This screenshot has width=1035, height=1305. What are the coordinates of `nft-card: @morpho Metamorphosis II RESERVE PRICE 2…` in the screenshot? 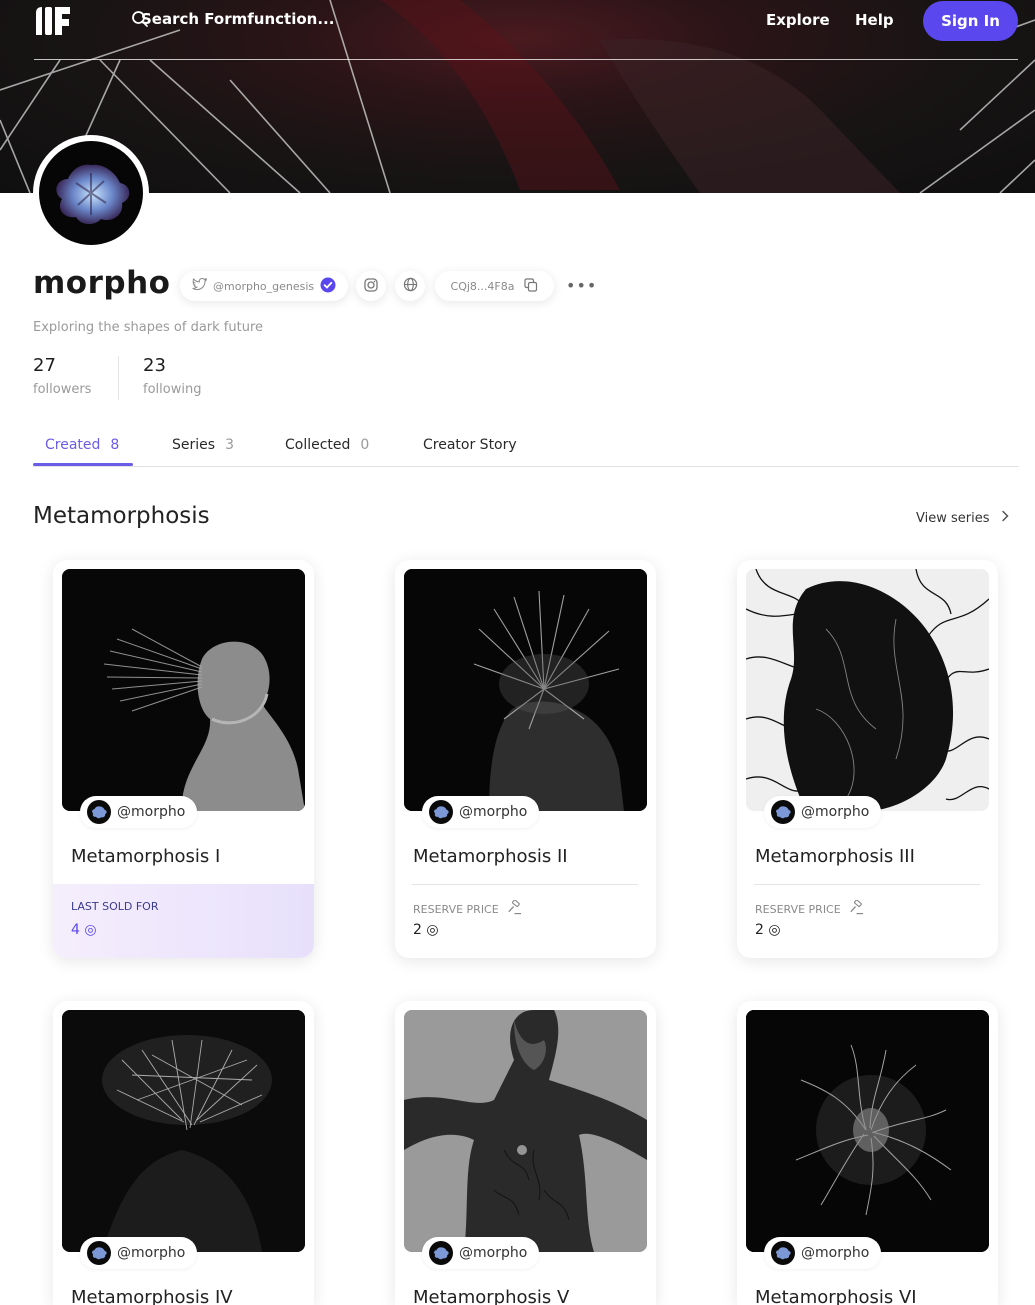 It's located at (525, 759).